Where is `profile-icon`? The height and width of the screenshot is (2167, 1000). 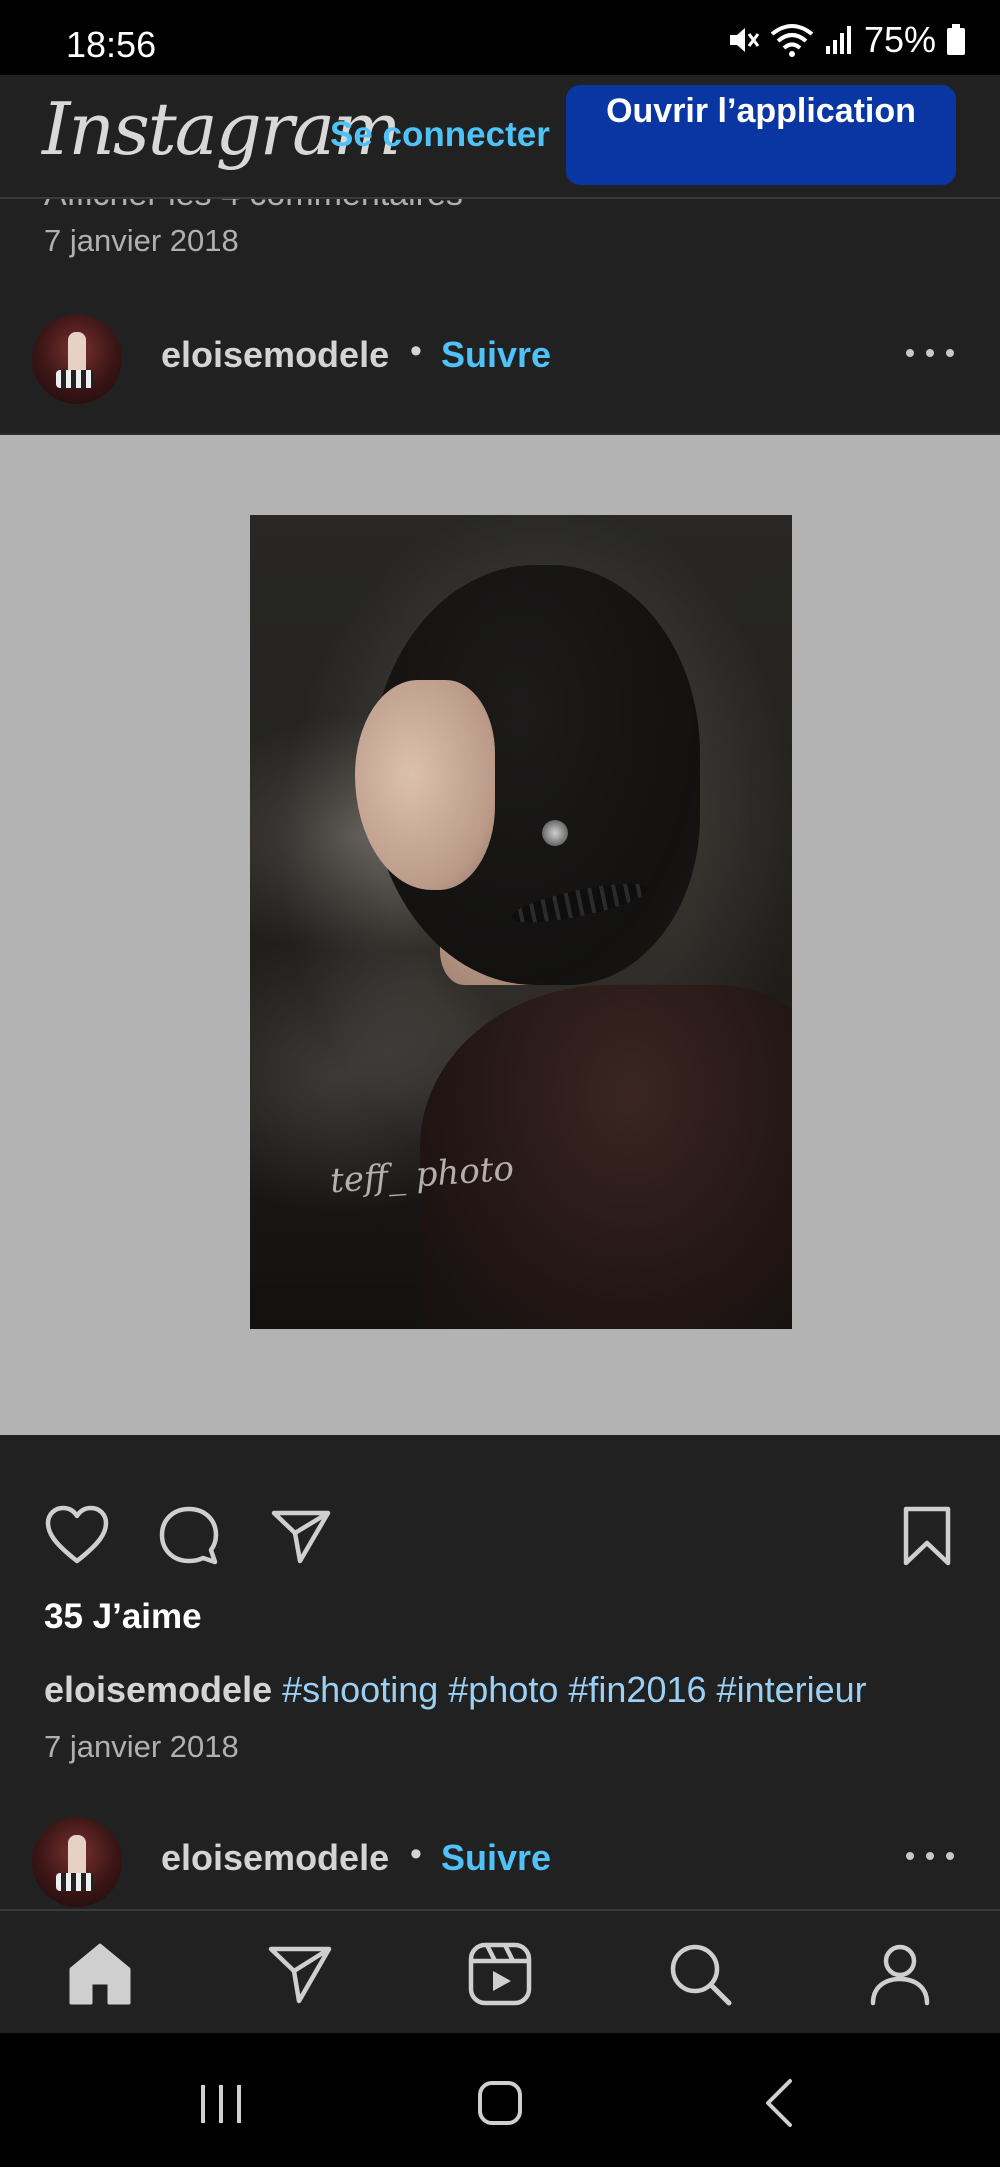 profile-icon is located at coordinates (900, 1974).